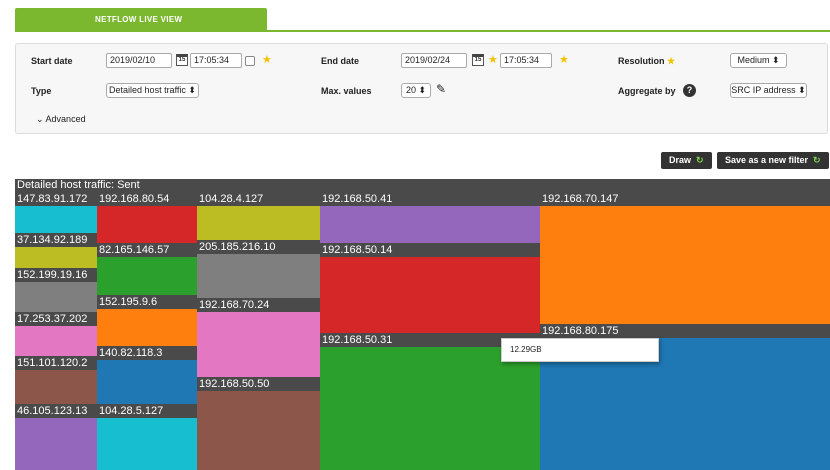  Describe the element at coordinates (78, 185) in the screenshot. I see `treemap-title: Detailed host traffic: Sent` at that location.